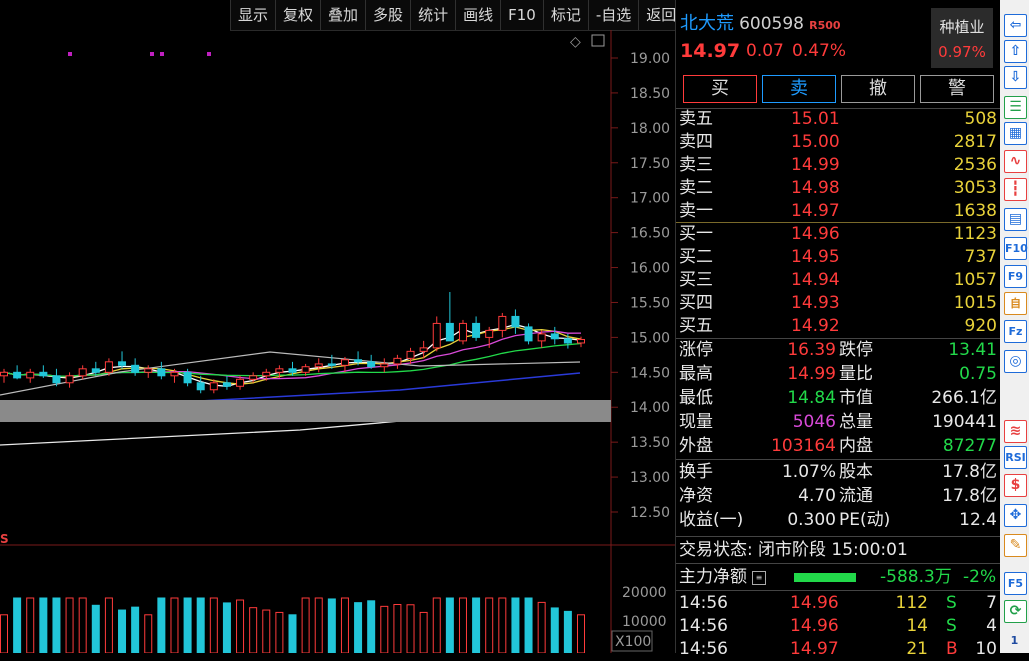 The width and height of the screenshot is (1029, 661). What do you see at coordinates (1015, 107) in the screenshot?
I see `list-icon: ☰` at bounding box center [1015, 107].